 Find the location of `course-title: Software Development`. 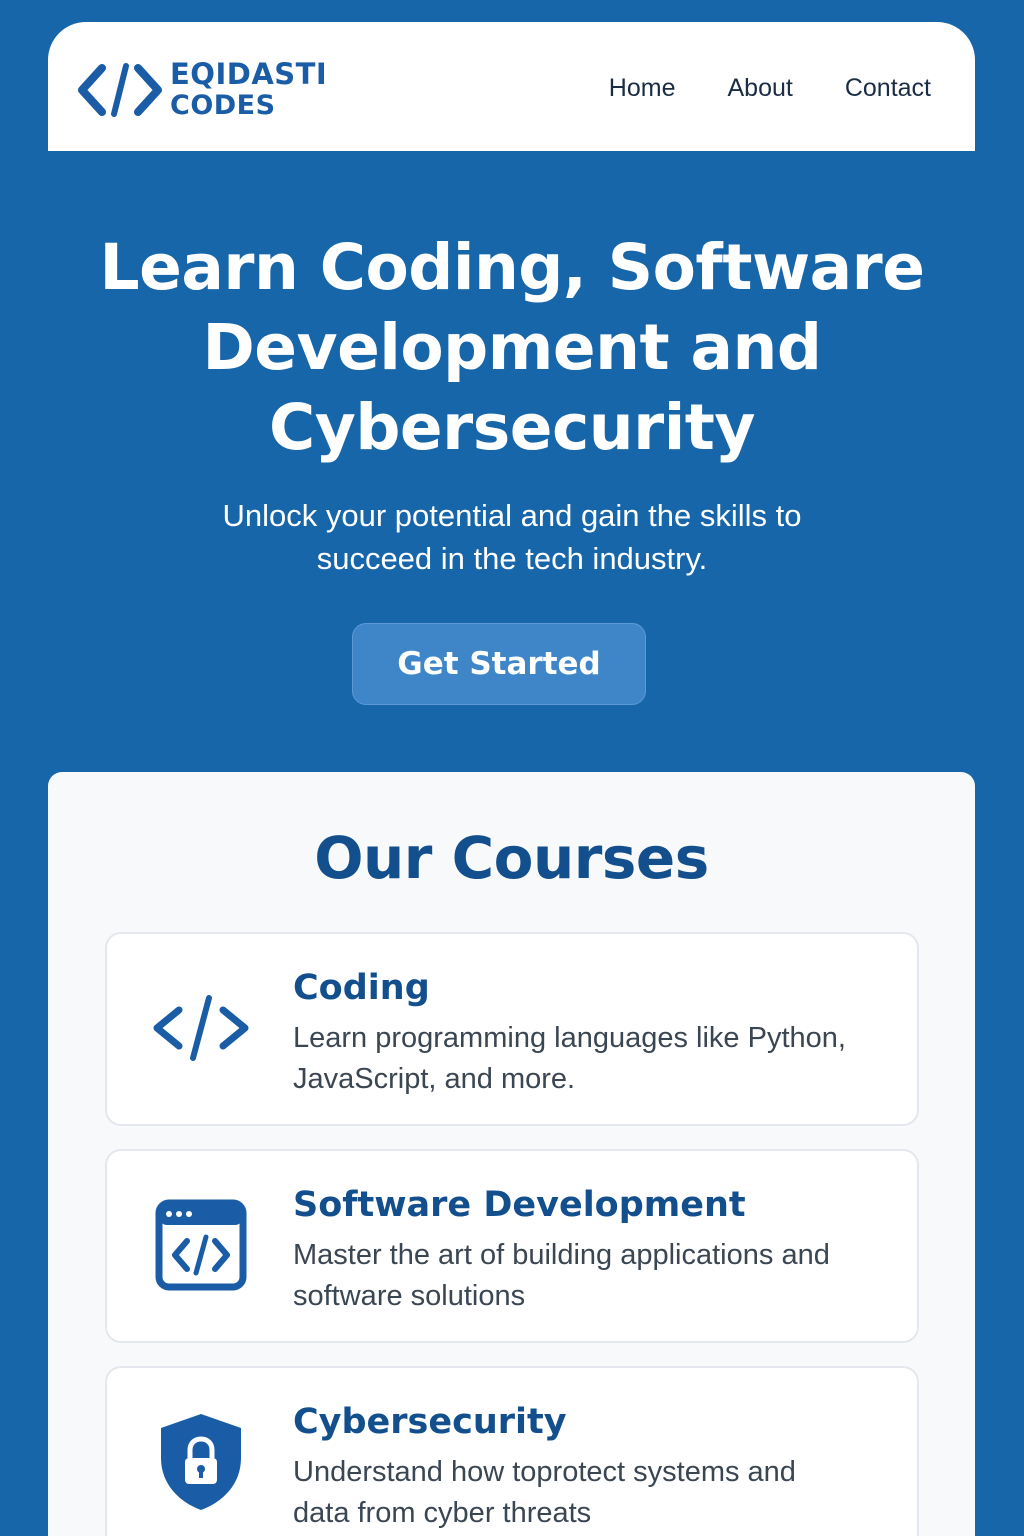

course-title: Software Development is located at coordinates (519, 1205).